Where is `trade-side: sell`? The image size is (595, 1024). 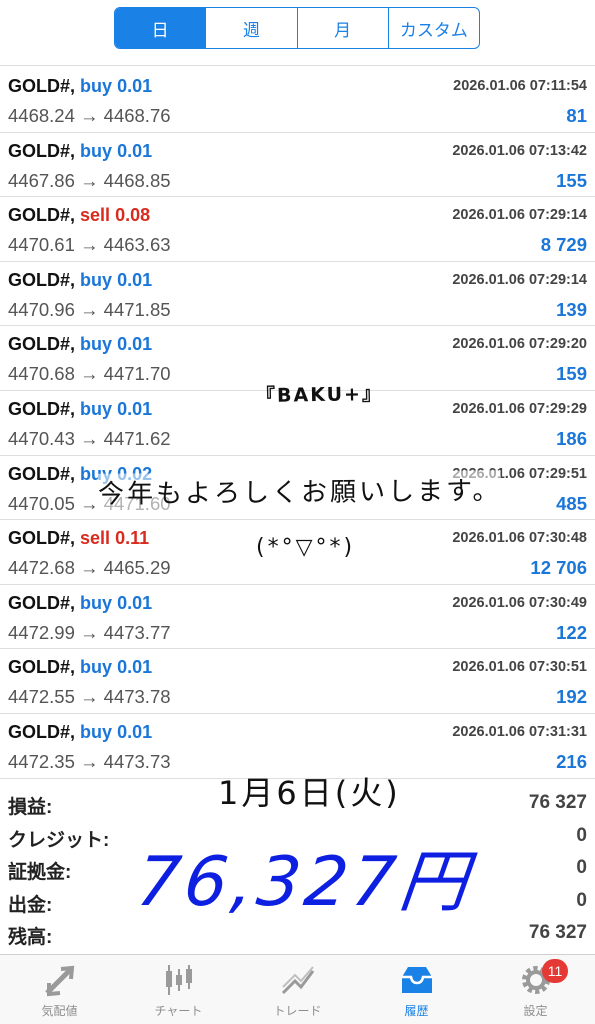
trade-side: sell is located at coordinates (95, 538).